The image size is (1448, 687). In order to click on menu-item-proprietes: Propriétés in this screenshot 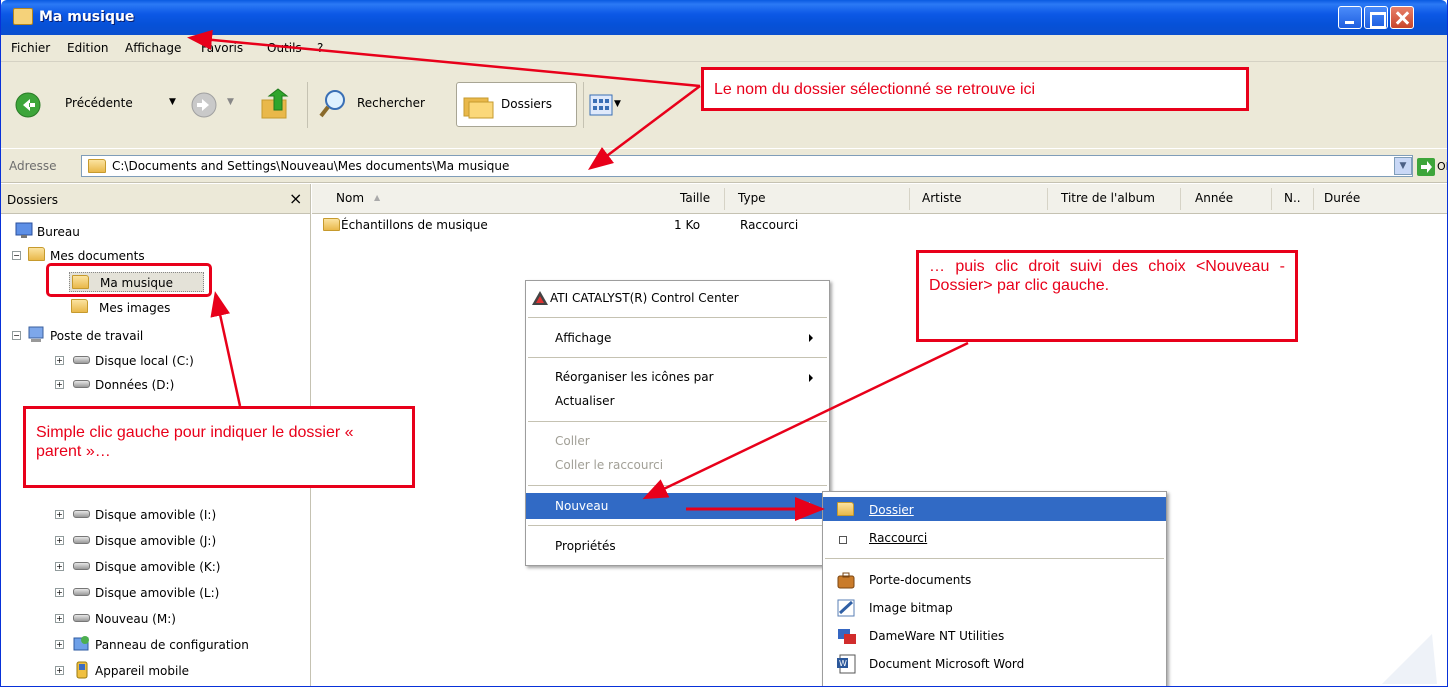, I will do `click(677, 546)`.